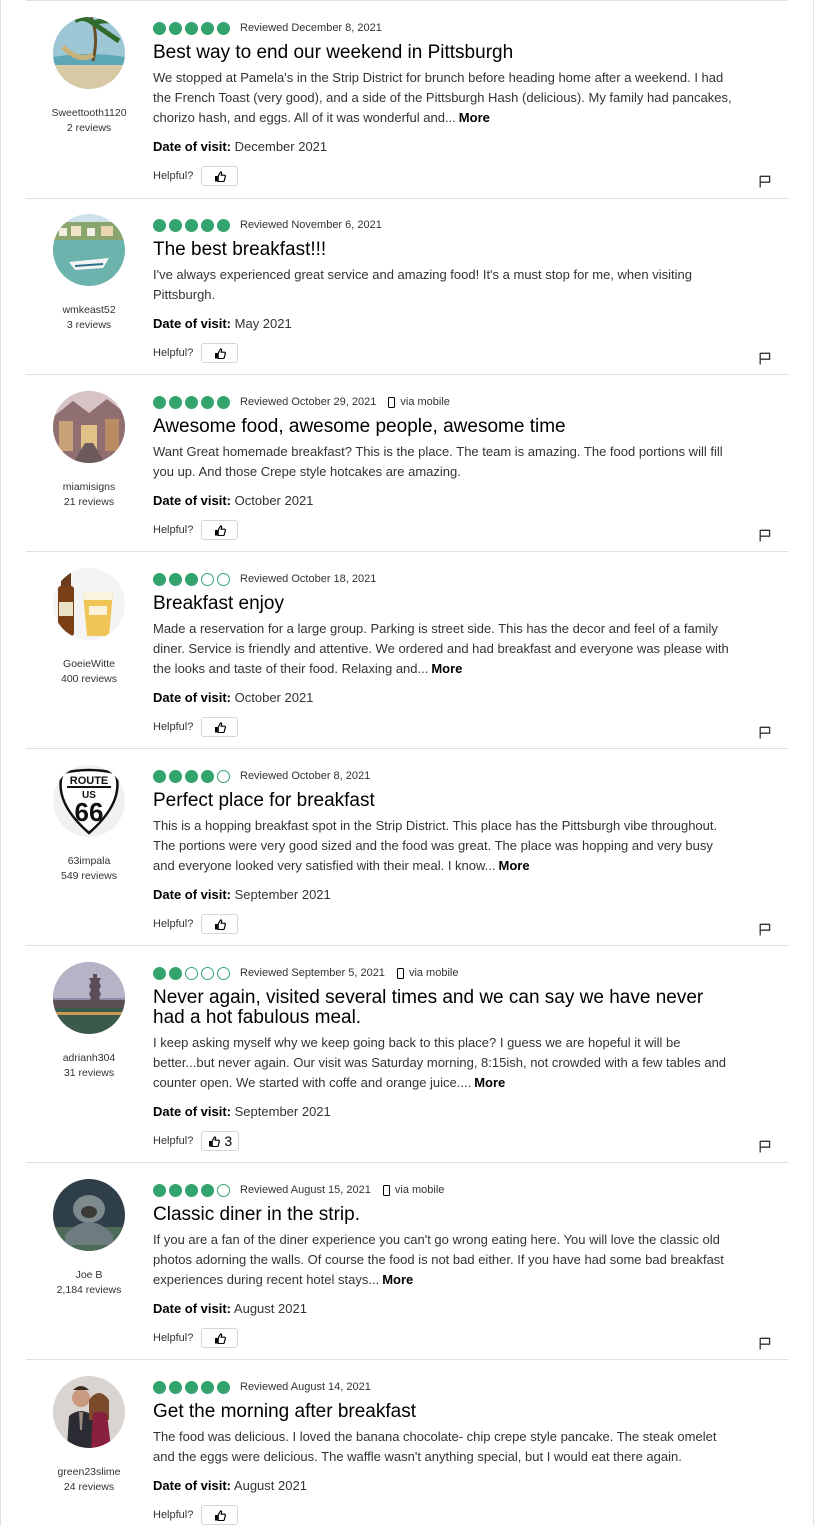 The height and width of the screenshot is (1526, 814). What do you see at coordinates (443, 801) in the screenshot?
I see `review-title: Perfect place for breakfast` at bounding box center [443, 801].